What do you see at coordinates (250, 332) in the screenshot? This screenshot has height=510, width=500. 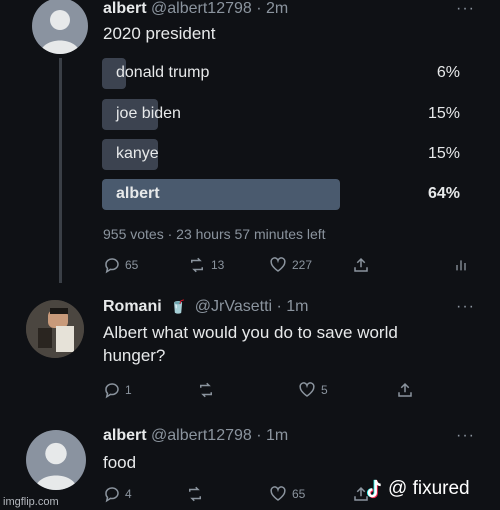 I see `tweet-text-line: Albert what would you do to save world` at bounding box center [250, 332].